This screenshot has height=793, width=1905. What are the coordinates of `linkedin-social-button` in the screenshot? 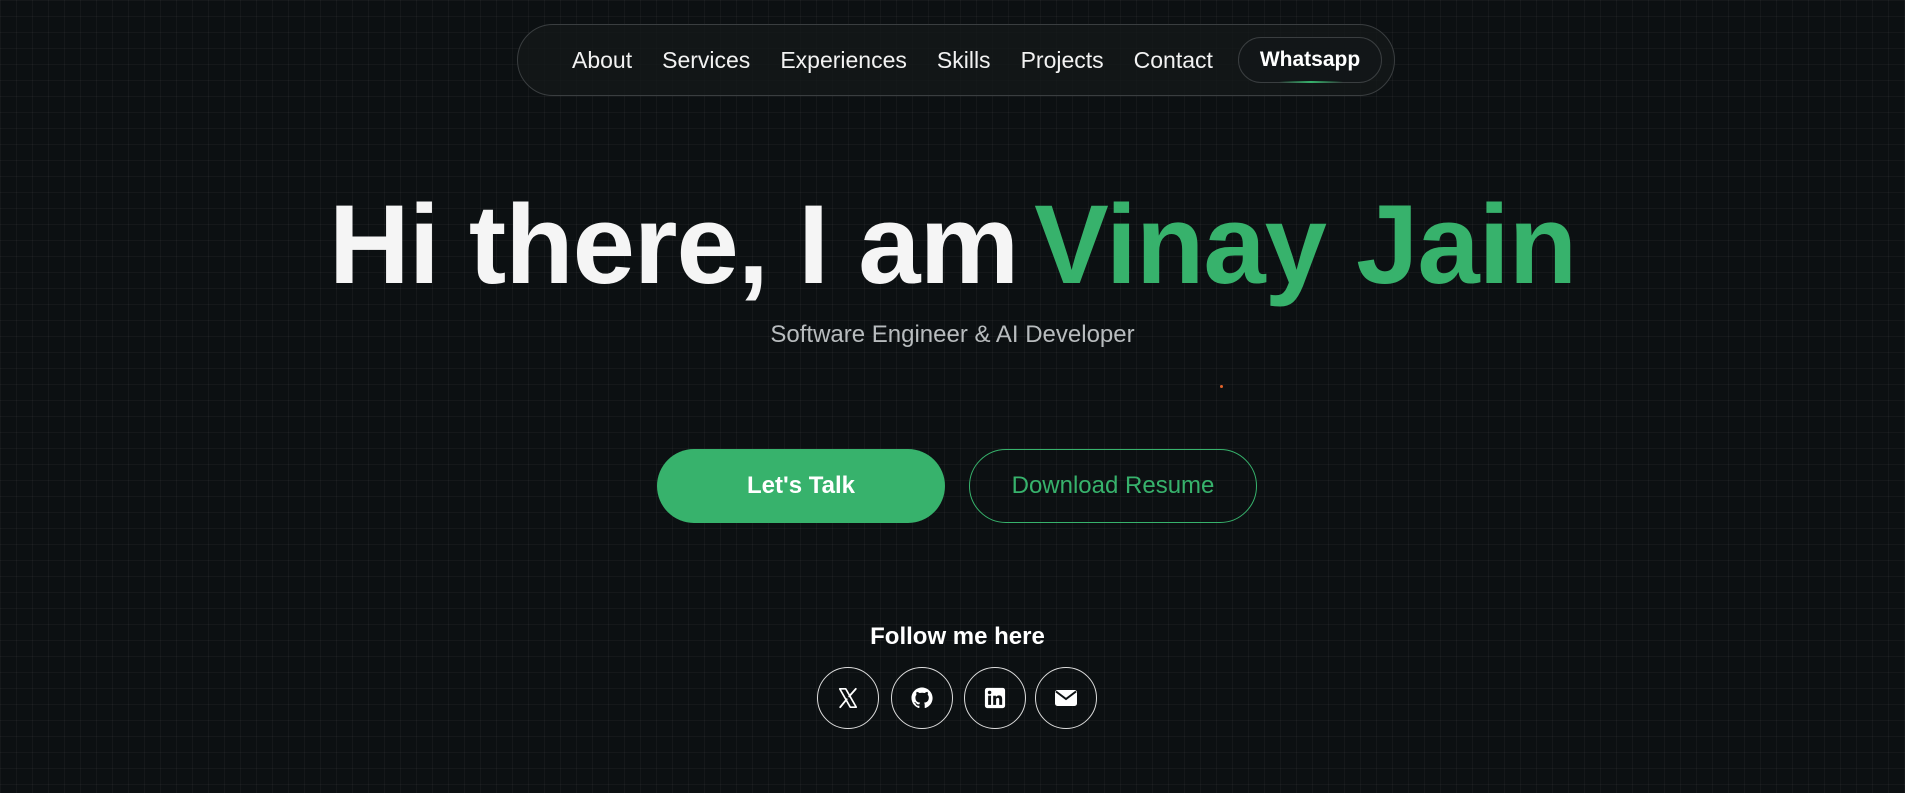 It's located at (995, 698).